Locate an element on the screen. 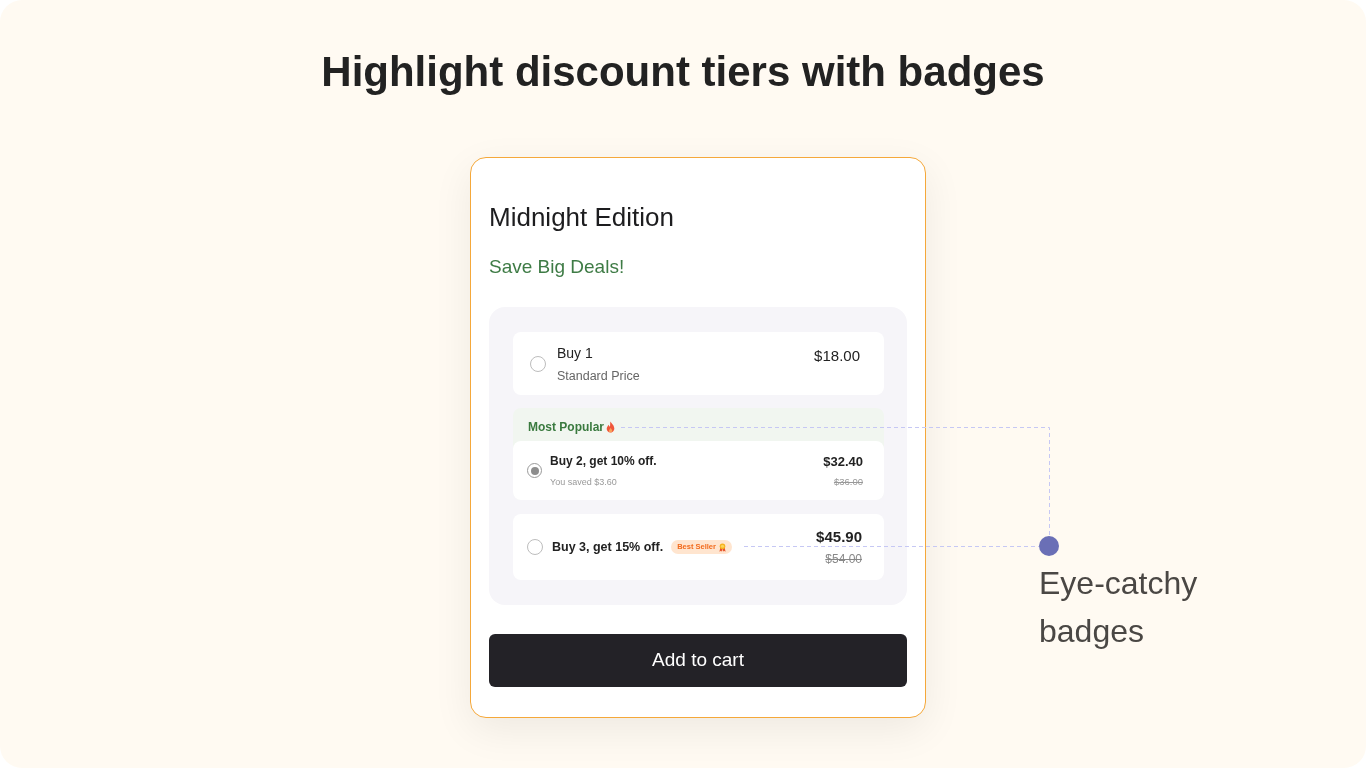  option-price: $32.40 is located at coordinates (843, 461).